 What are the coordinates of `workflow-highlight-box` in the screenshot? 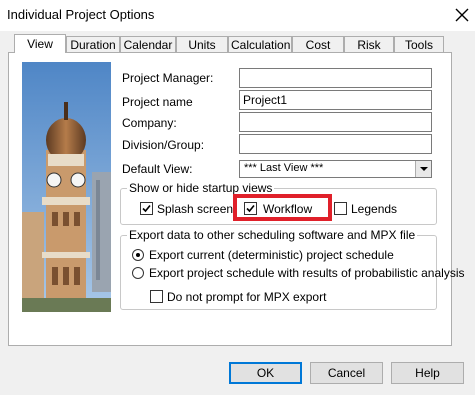 It's located at (282, 207).